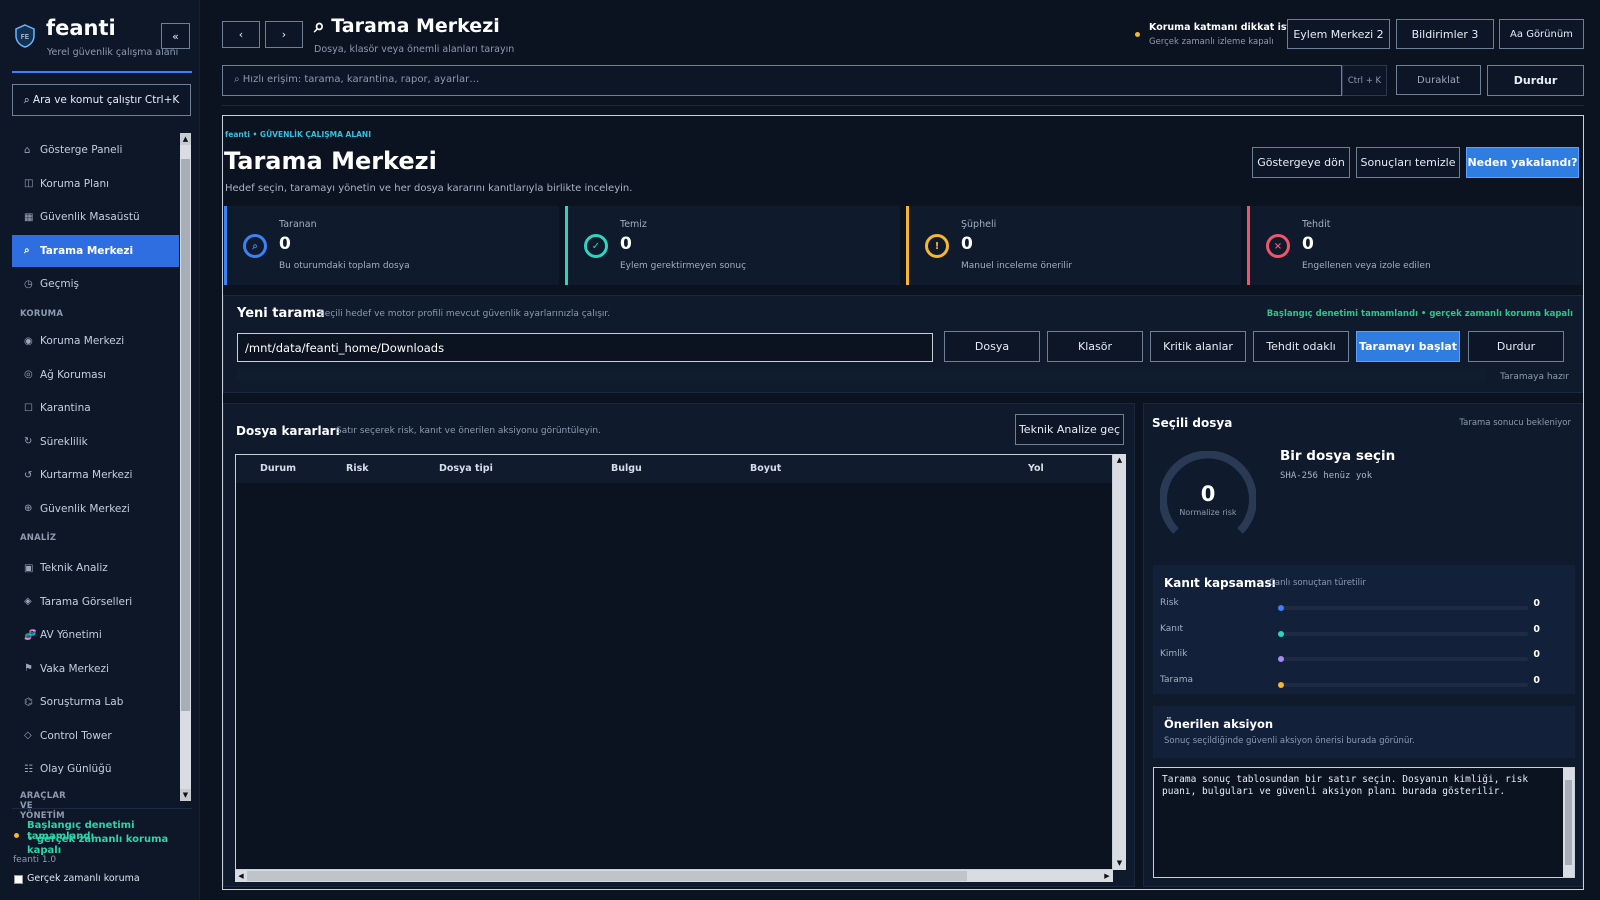 The image size is (1600, 900). What do you see at coordinates (95, 184) in the screenshot?
I see `sidebar-item-koruma-planı: ◫ Koruma Planı` at bounding box center [95, 184].